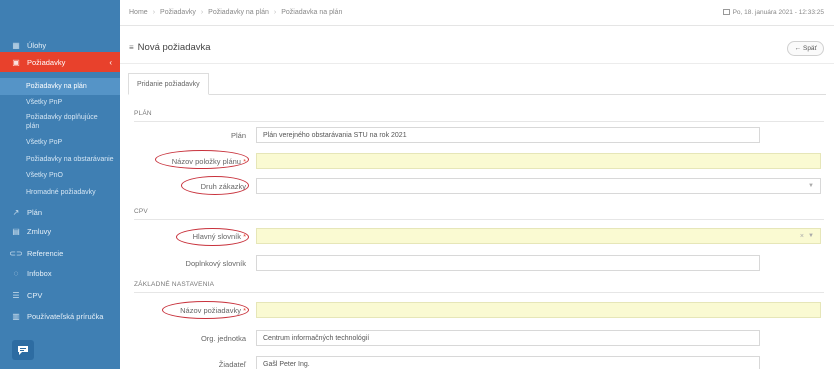 This screenshot has width=834, height=369. Describe the element at coordinates (802, 236) in the screenshot. I see `clear-icon: ×` at that location.